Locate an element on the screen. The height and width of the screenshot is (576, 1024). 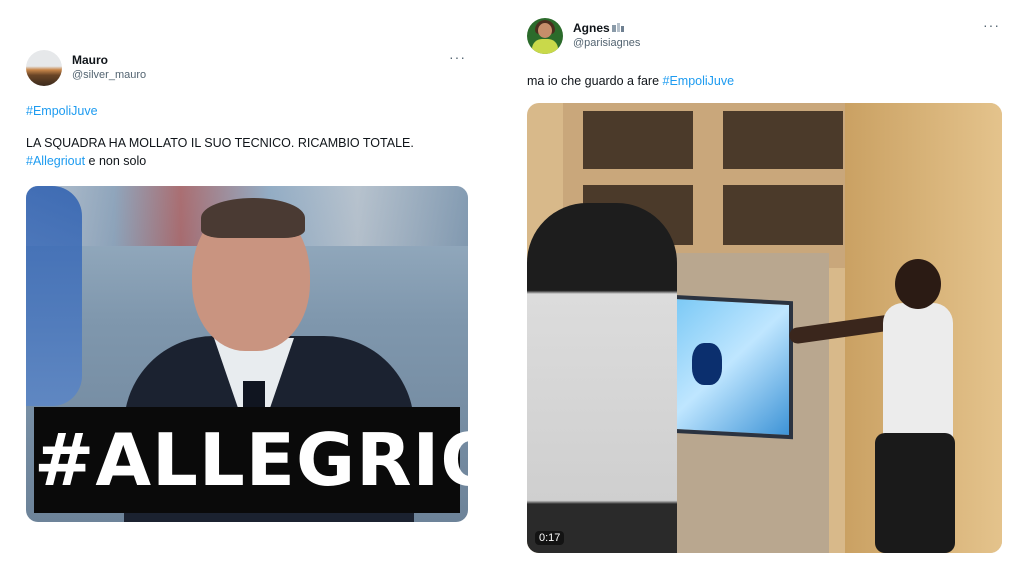
tv-player is located at coordinates (707, 364).